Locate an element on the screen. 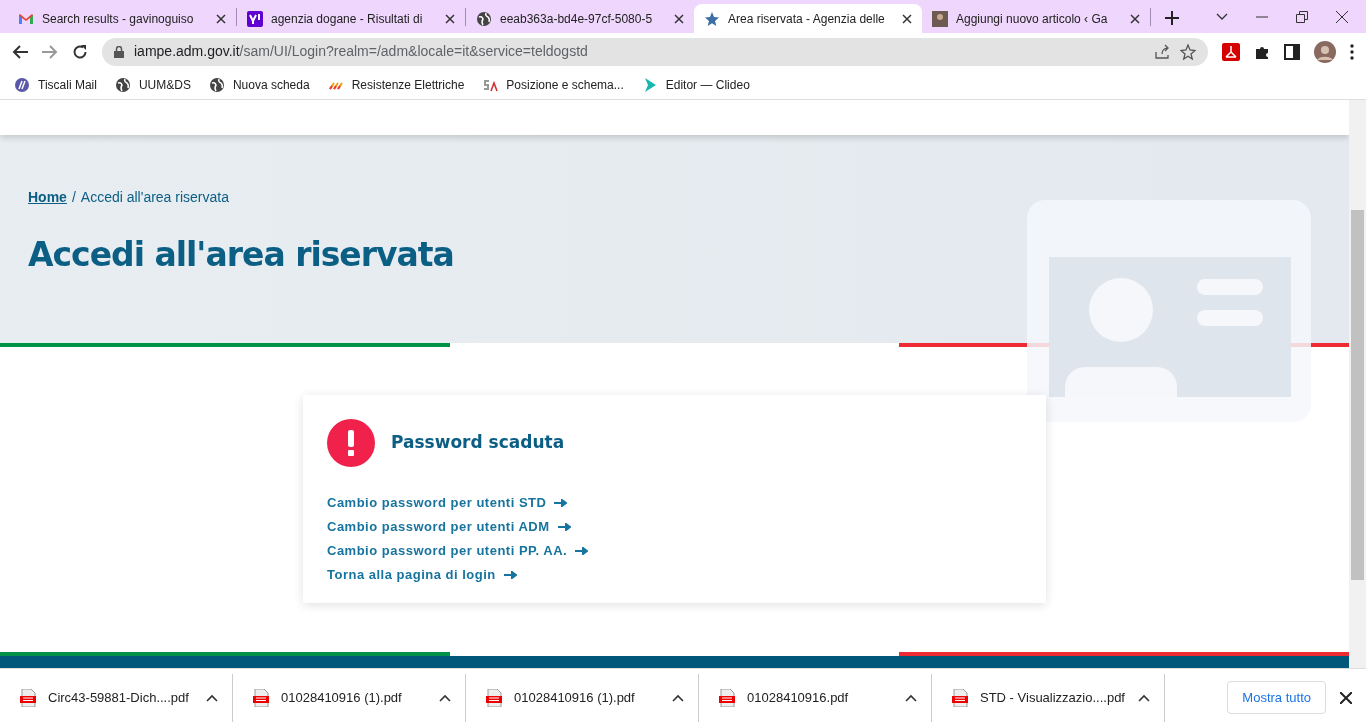  browser-tab: agenzia dogane - Risultati di is located at coordinates (351, 18).